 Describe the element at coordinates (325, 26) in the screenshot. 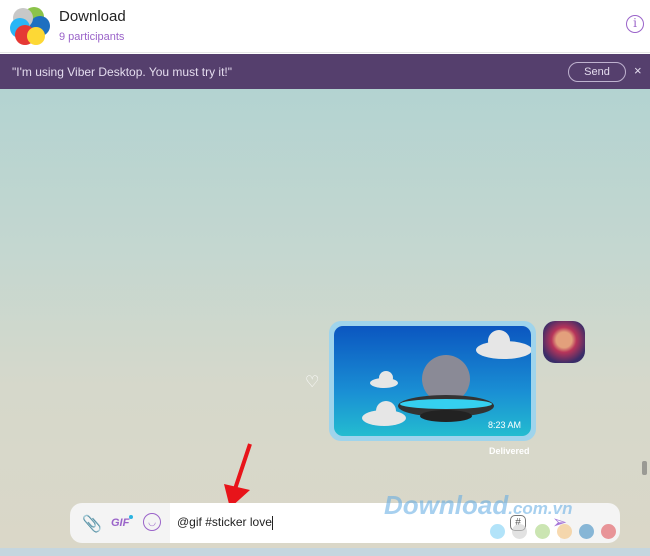

I see `chat-header: Download 9 participants i` at that location.